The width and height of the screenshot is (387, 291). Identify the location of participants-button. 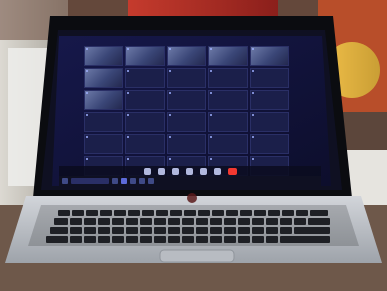
(175, 171).